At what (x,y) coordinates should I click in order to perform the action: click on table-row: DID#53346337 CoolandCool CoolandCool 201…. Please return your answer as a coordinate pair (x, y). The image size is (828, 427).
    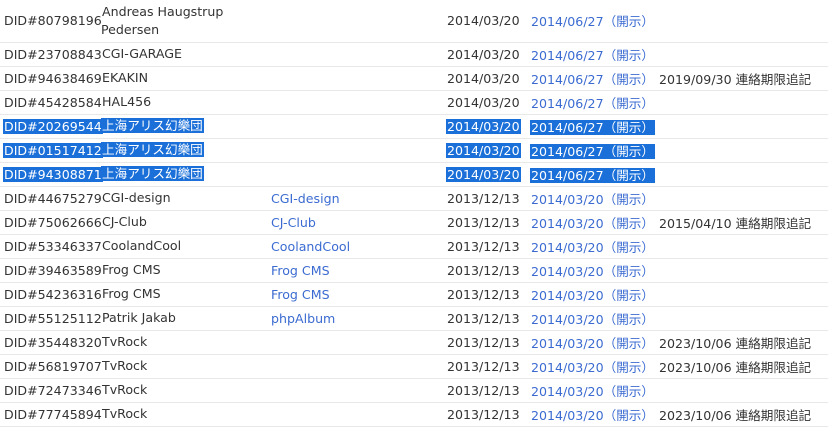
    Looking at the image, I should click on (414, 246).